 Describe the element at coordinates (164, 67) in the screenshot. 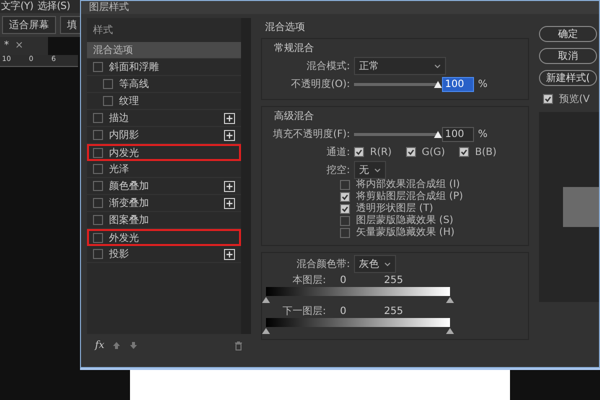

I see `style-item: 斜面和浮雕` at that location.